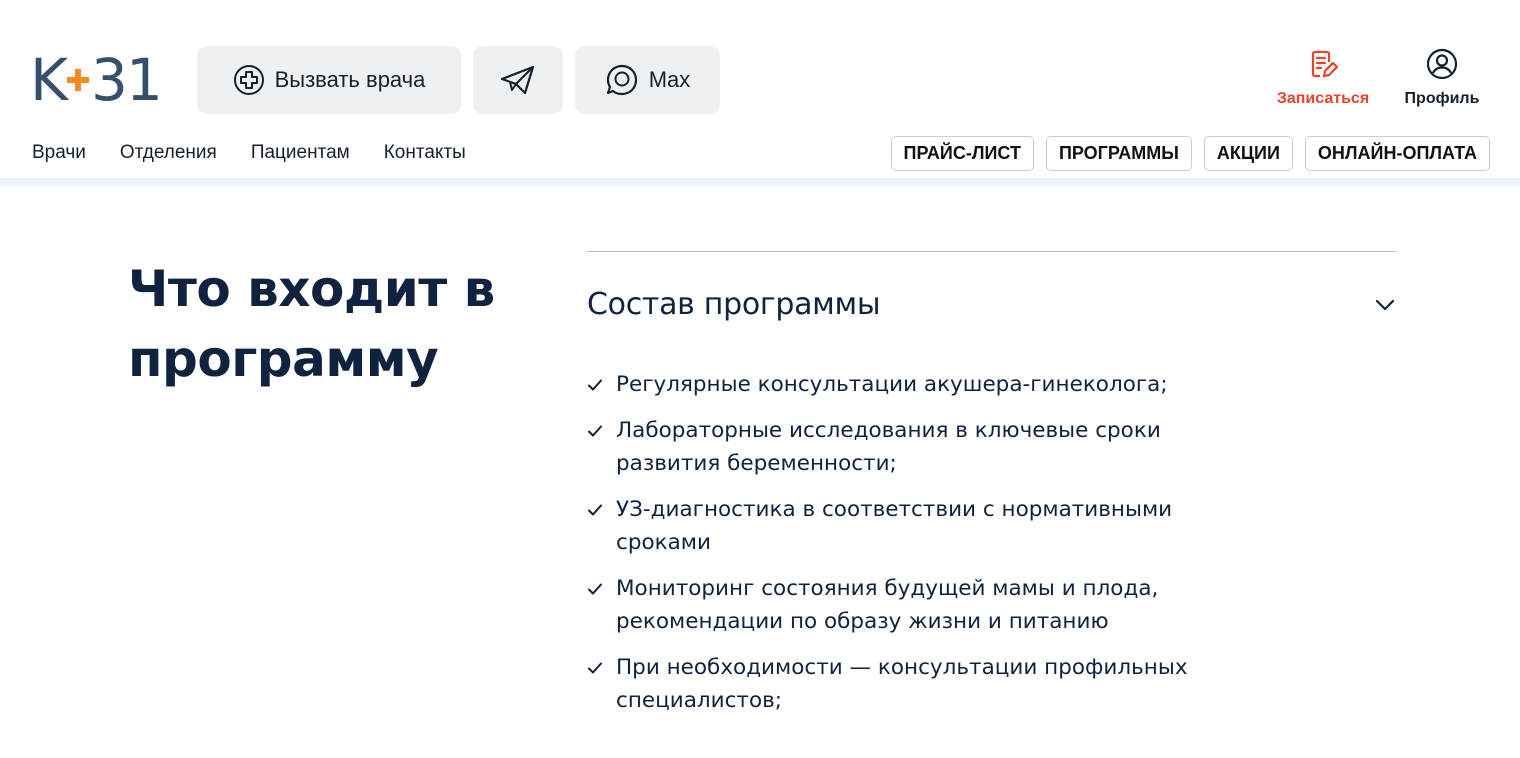 Image resolution: width=1520 pixels, height=758 pixels. Describe the element at coordinates (1118, 153) in the screenshot. I see `programs-link: ПРОГРАММЫ` at that location.